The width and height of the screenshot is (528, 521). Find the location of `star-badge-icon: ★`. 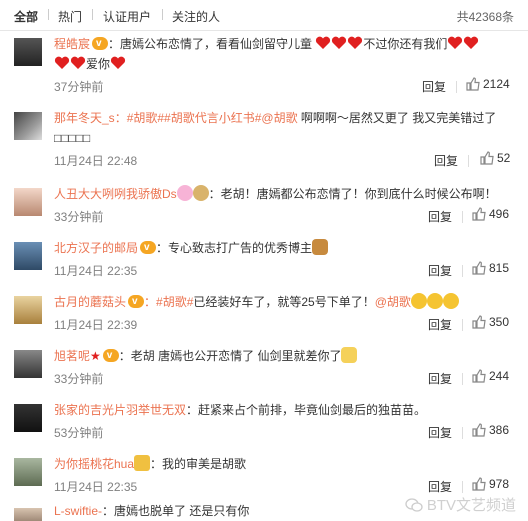

star-badge-icon: ★ is located at coordinates (95, 356).